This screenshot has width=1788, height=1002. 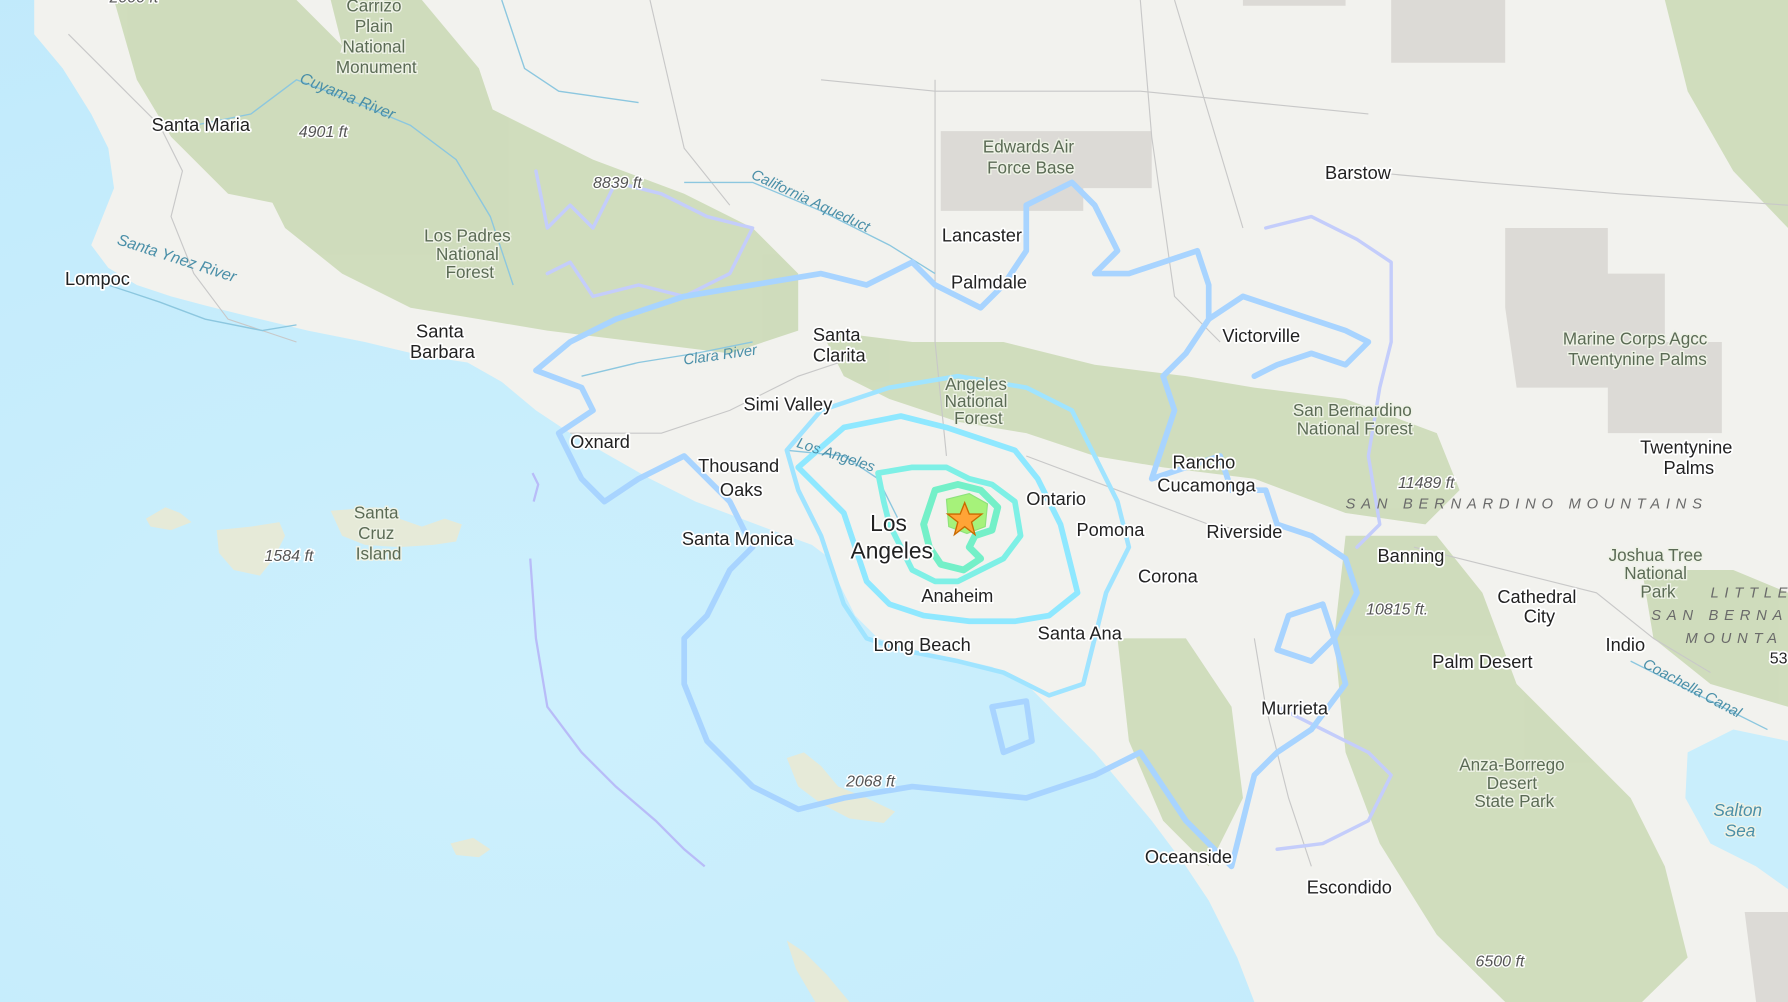 What do you see at coordinates (1527, 504) in the screenshot?
I see `mountain-label-san-bernardino: SAN BERNARDINO MOUNTAINS` at bounding box center [1527, 504].